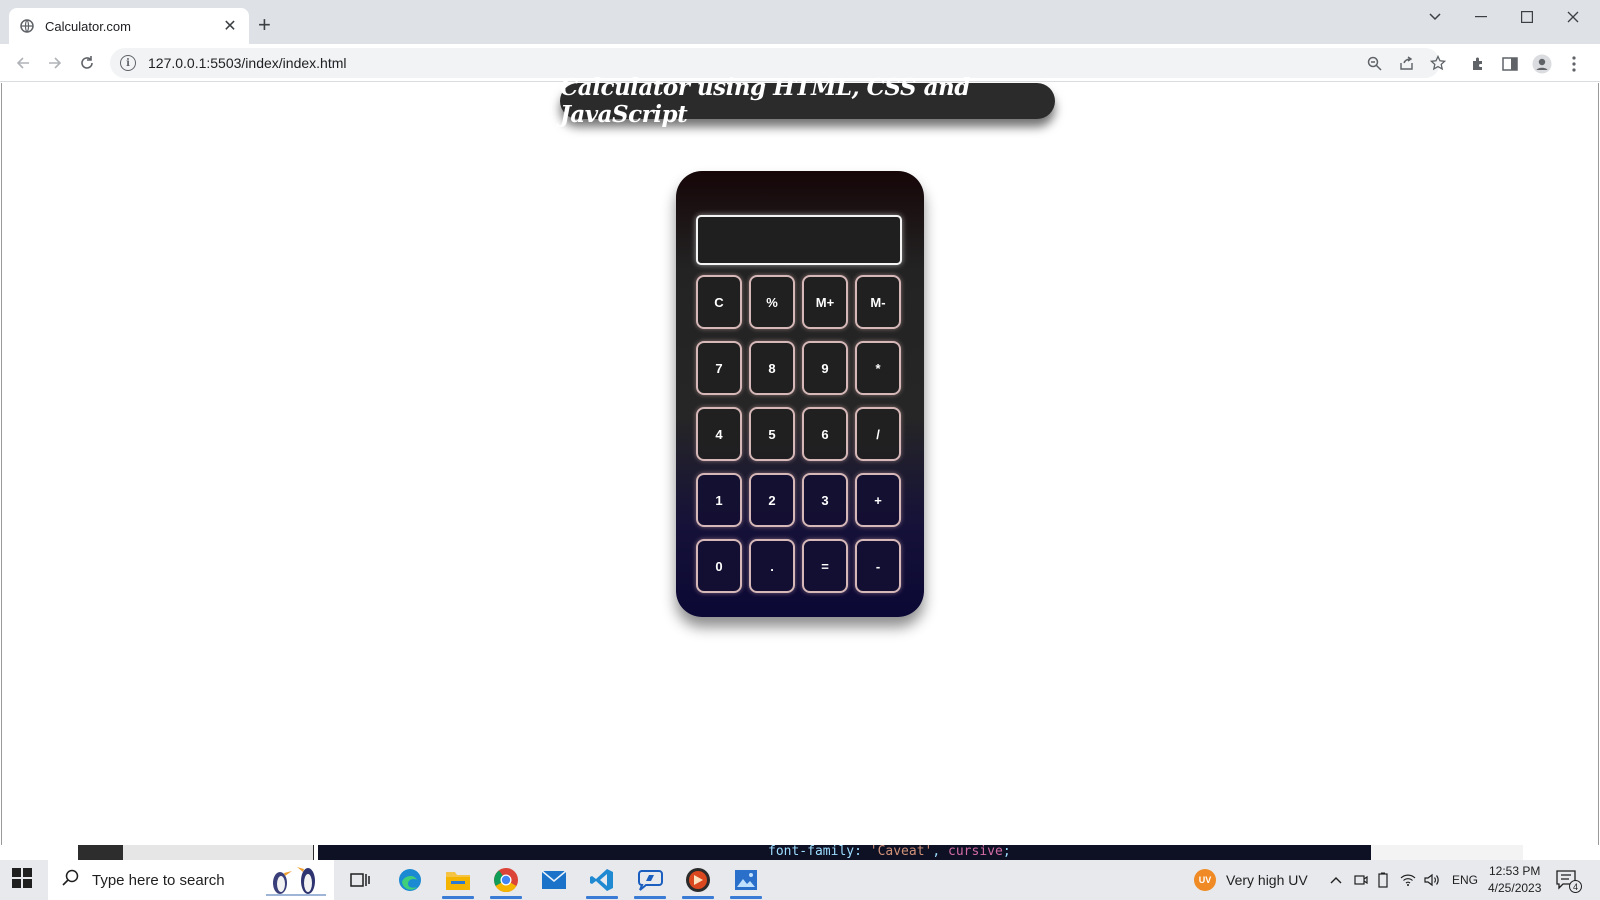 The width and height of the screenshot is (1600, 900). What do you see at coordinates (1205, 880) in the screenshot?
I see `uv-icon: UV` at bounding box center [1205, 880].